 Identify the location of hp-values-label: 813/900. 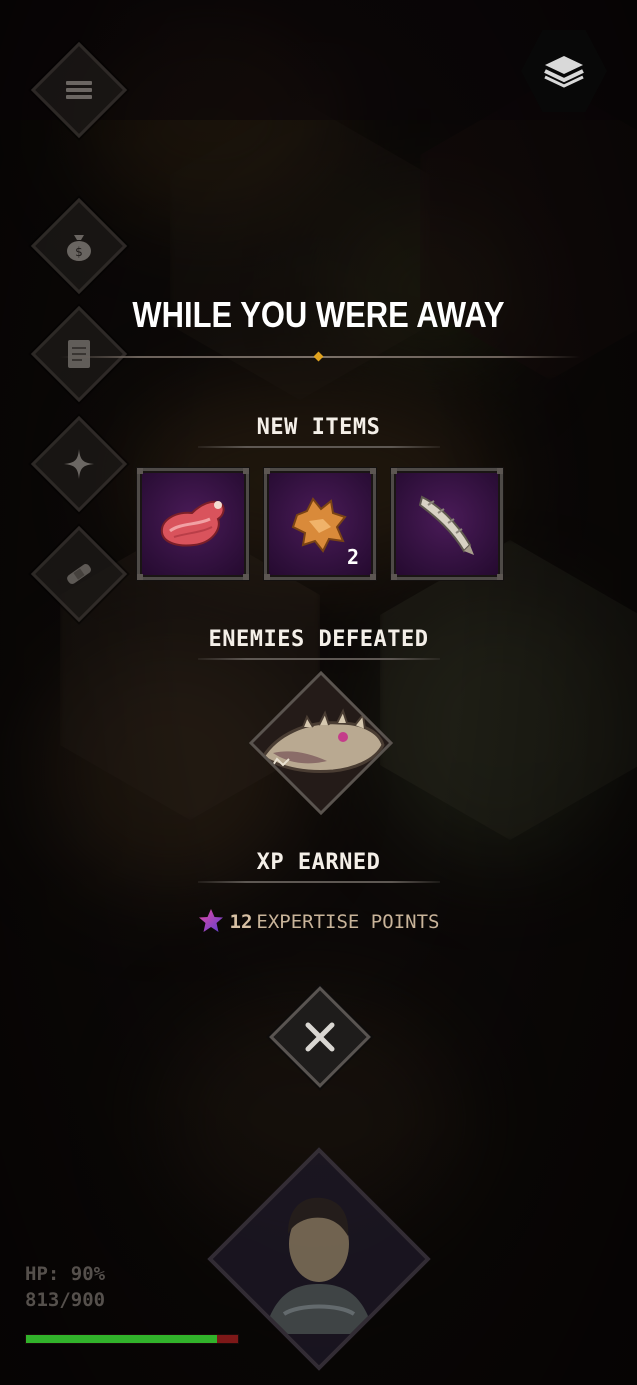
(65, 1300).